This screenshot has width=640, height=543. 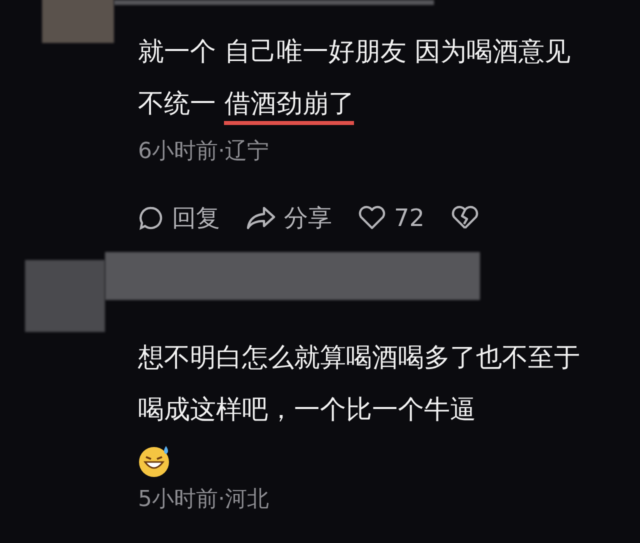 What do you see at coordinates (372, 218) in the screenshot?
I see `heart-icon` at bounding box center [372, 218].